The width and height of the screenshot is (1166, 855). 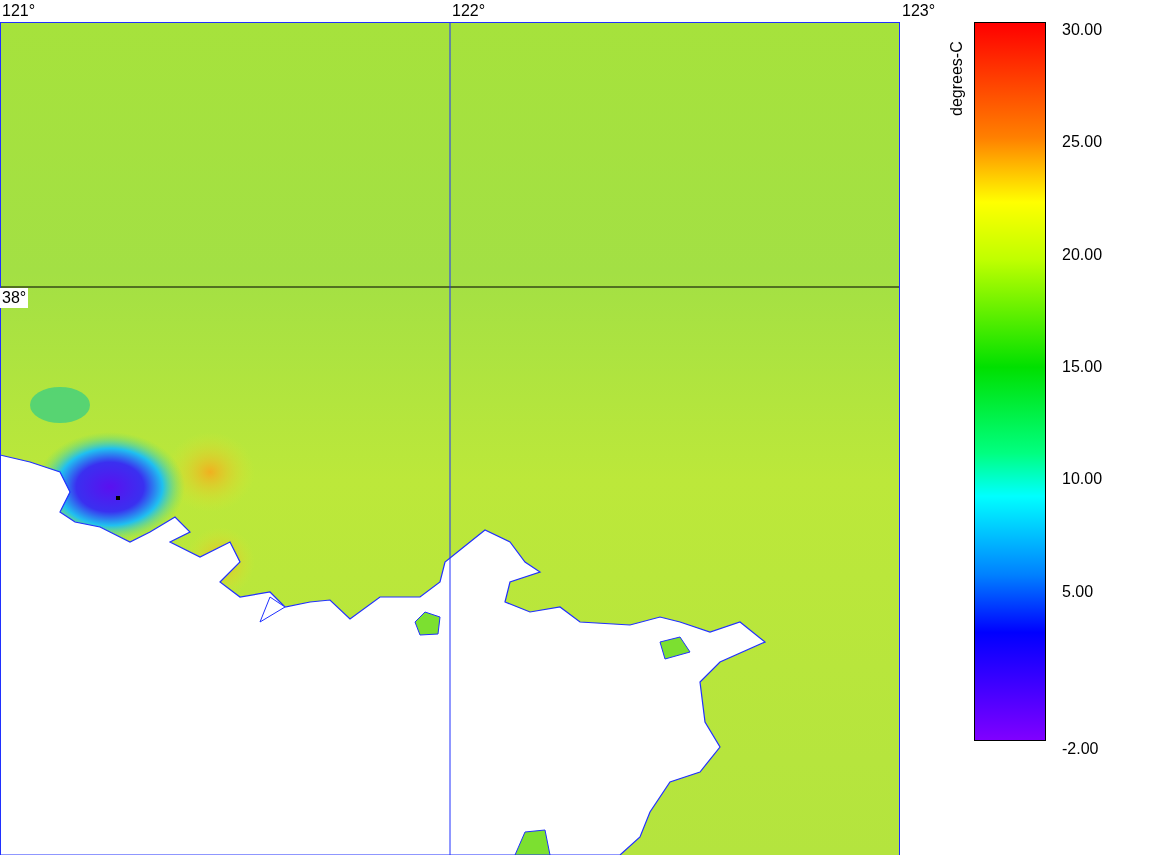 I want to click on colorbar-tick-label: 15.00, so click(x=1082, y=366).